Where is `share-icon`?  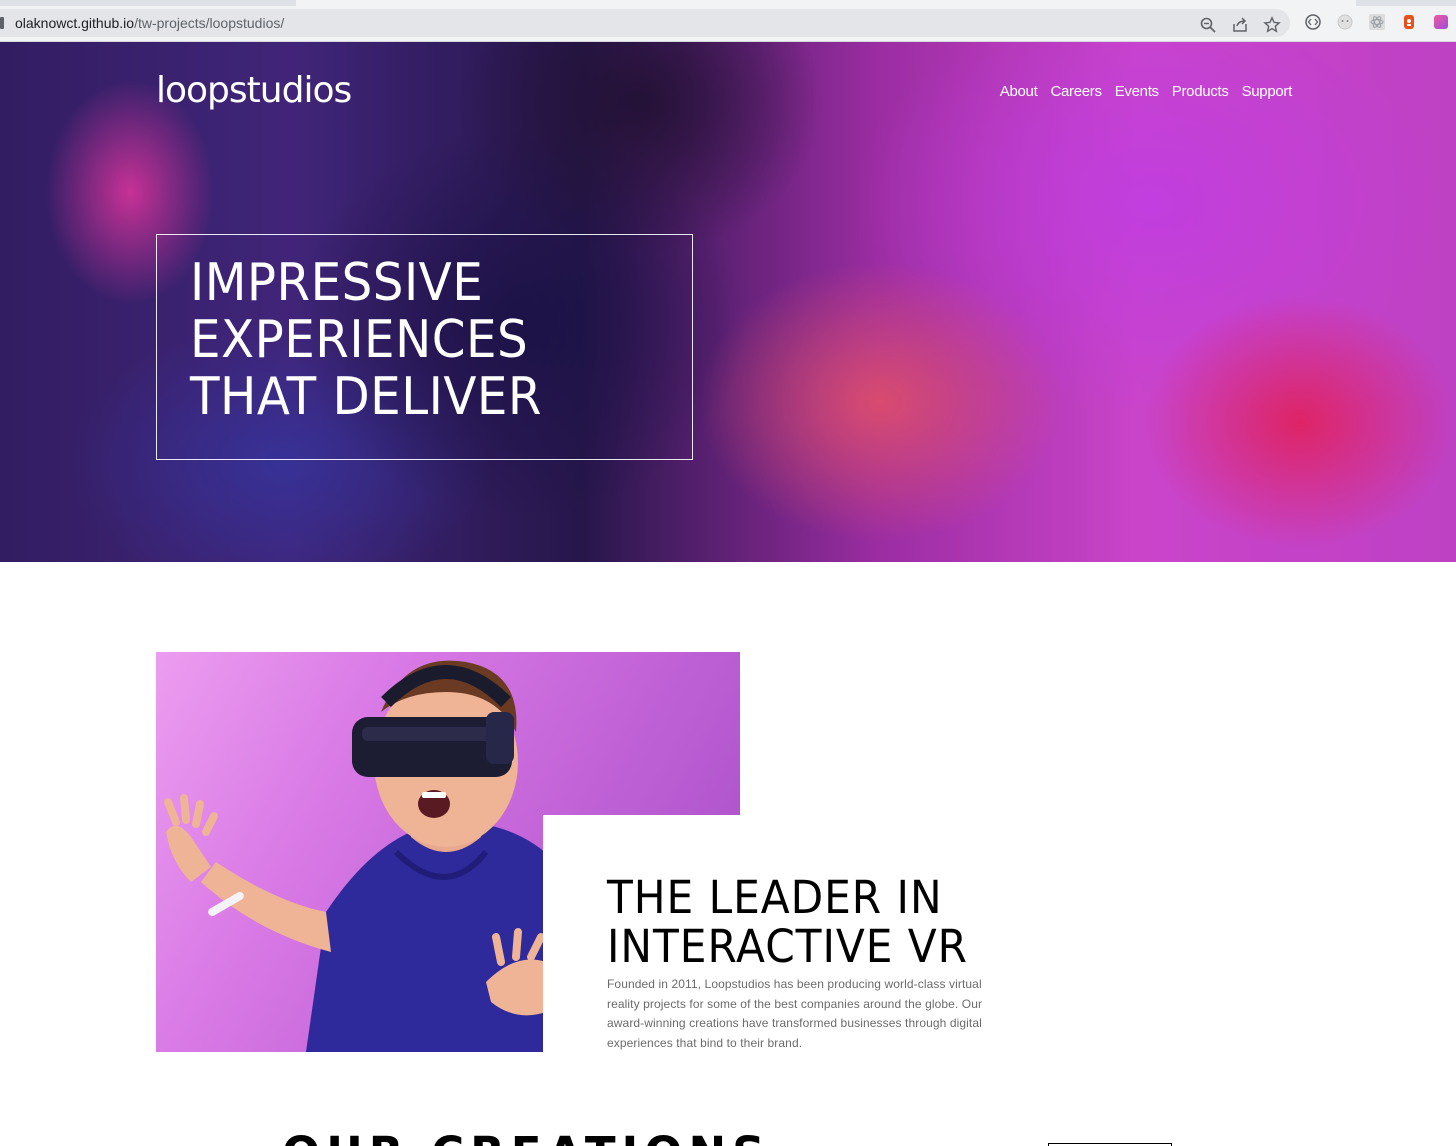 share-icon is located at coordinates (1240, 25).